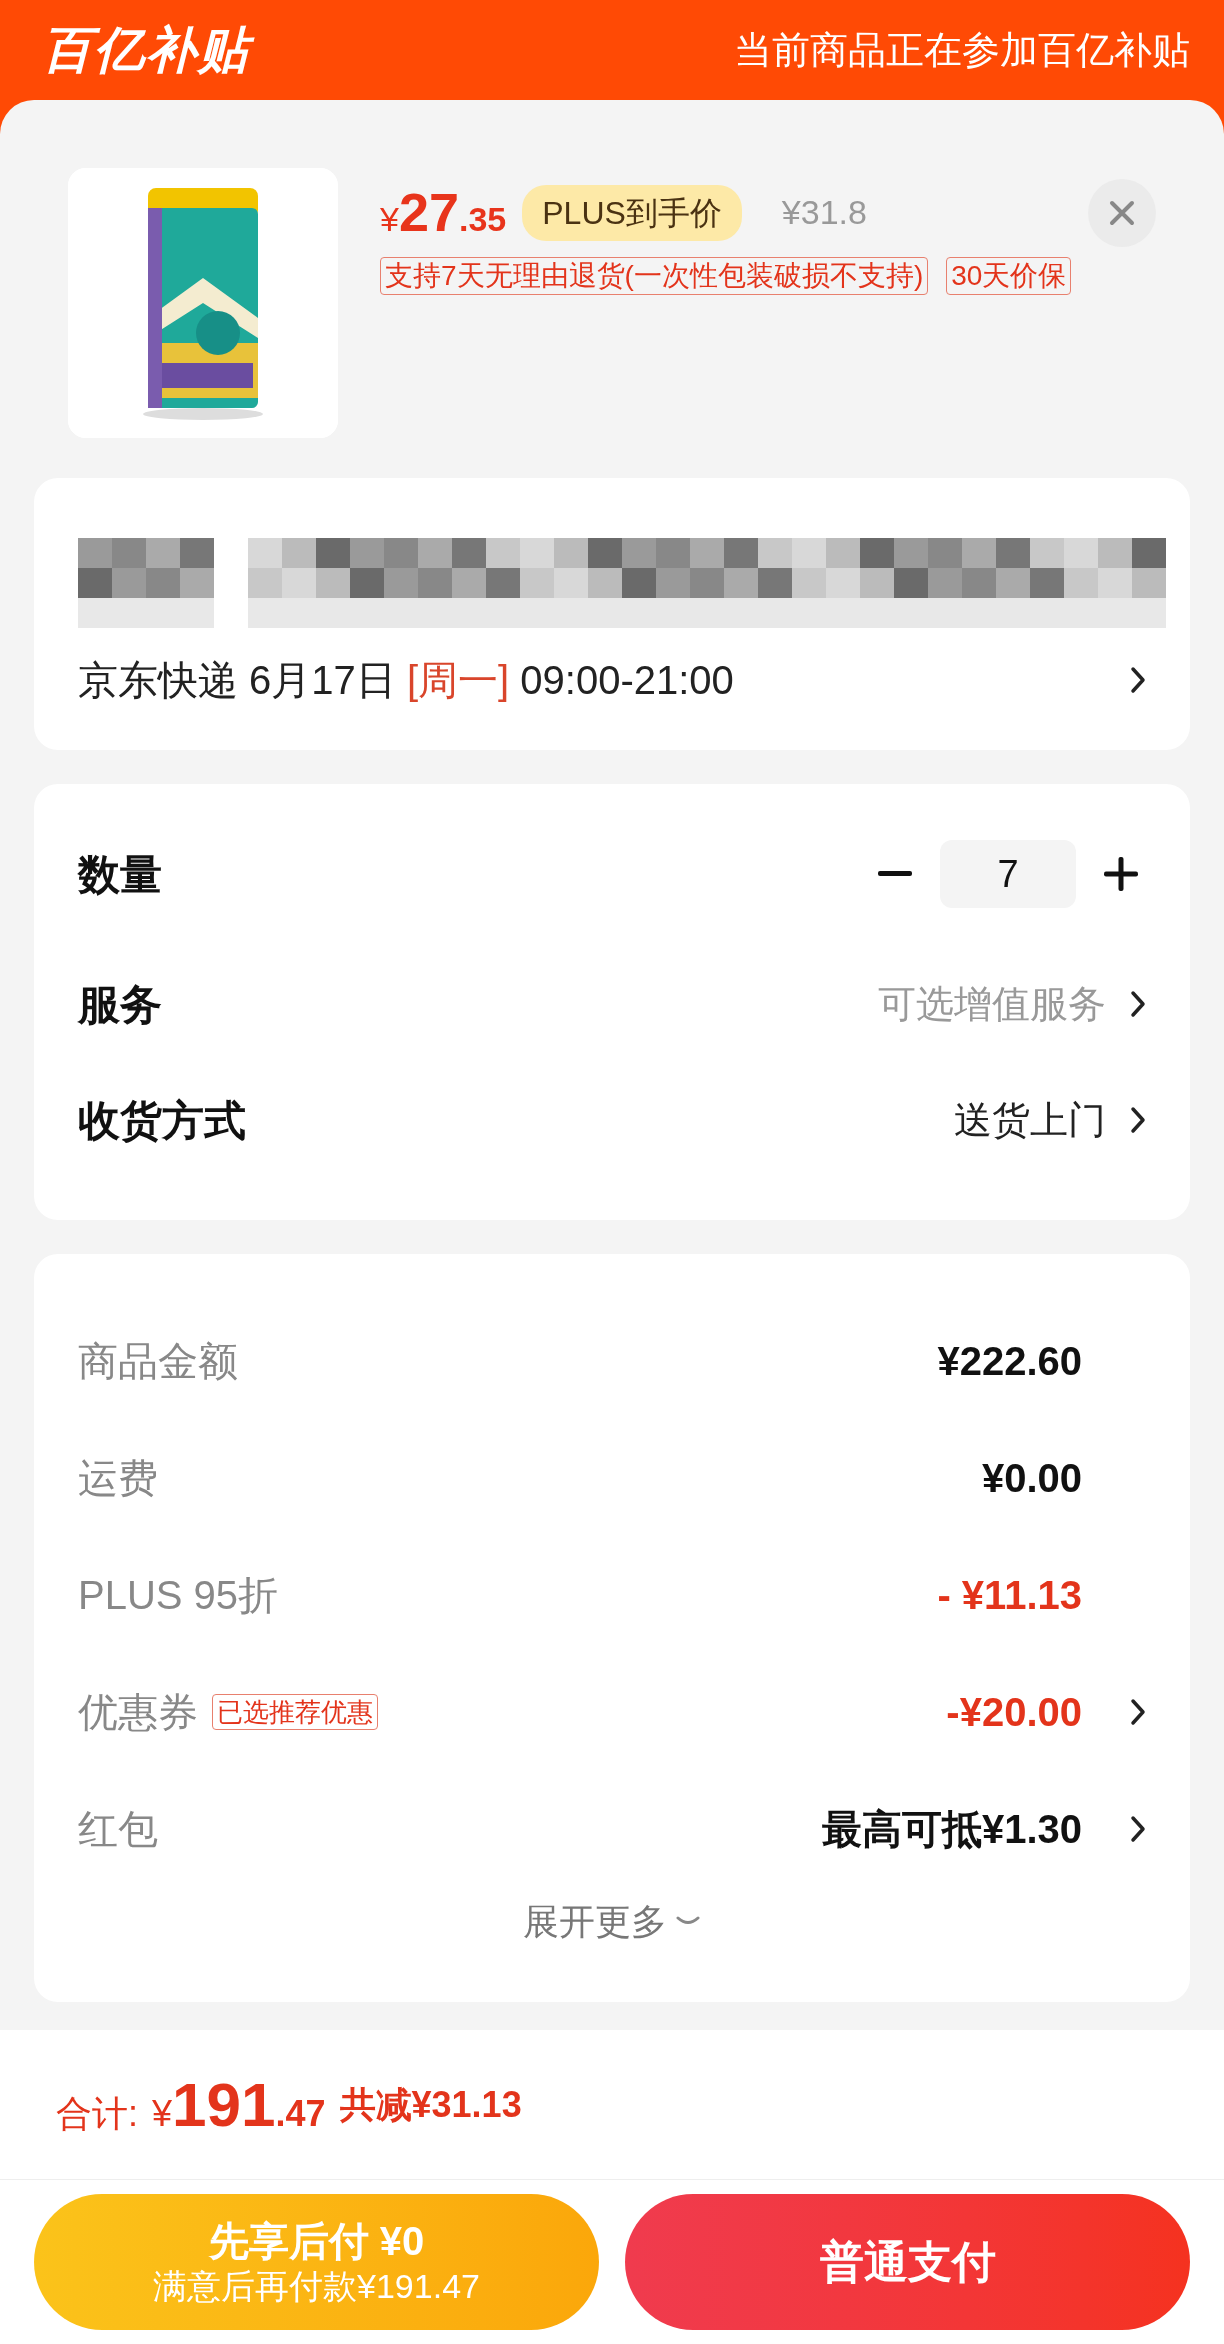 This screenshot has height=2344, width=1224. Describe the element at coordinates (158, 1361) in the screenshot. I see `cost-label: 商品金额` at that location.